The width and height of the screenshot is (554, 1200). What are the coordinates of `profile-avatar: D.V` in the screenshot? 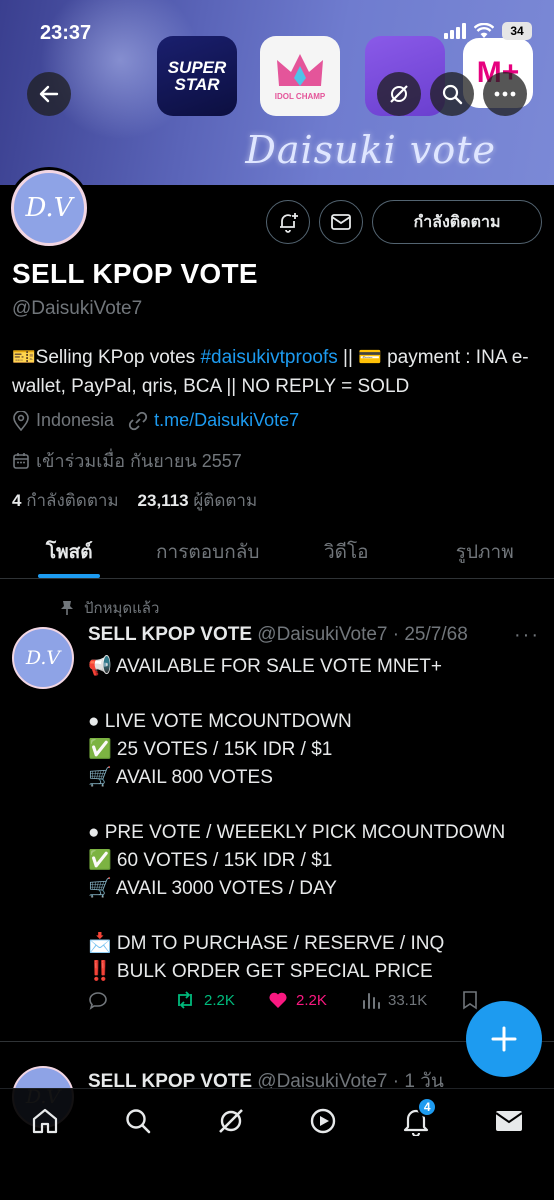 It's located at (49, 208).